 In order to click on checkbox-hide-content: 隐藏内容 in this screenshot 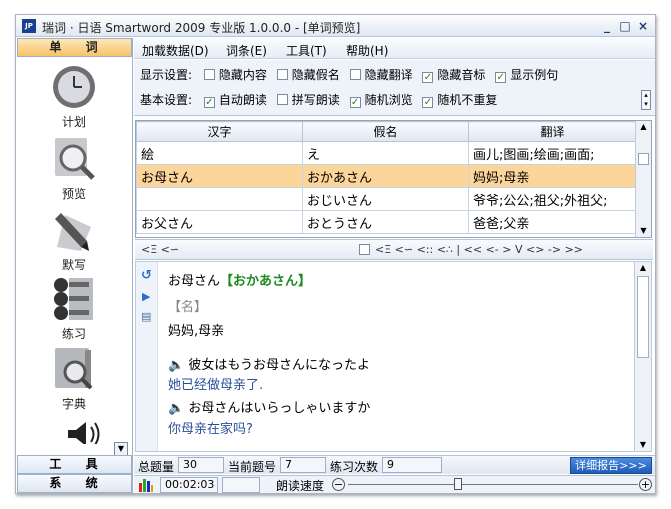, I will do `click(235, 74)`.